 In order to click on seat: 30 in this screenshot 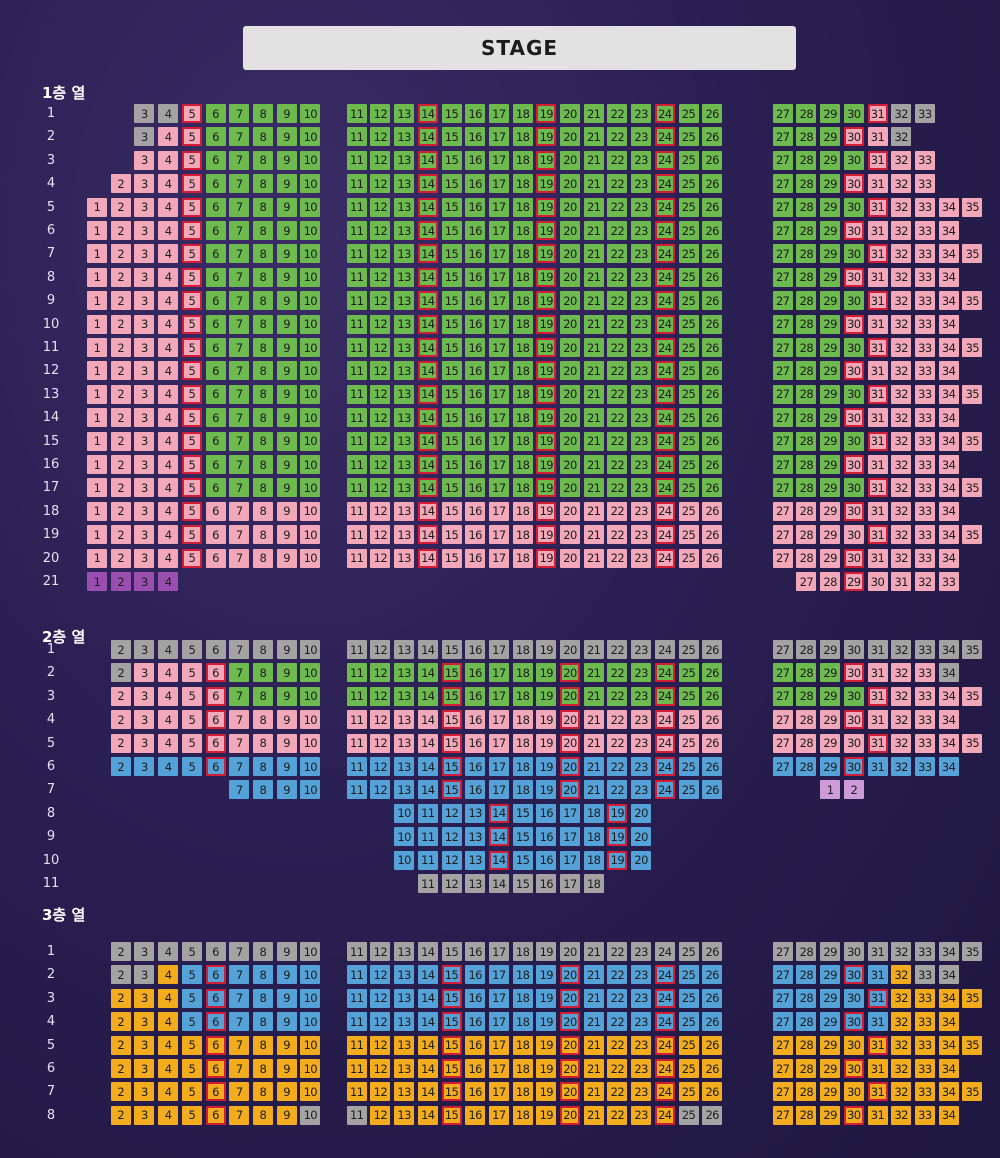, I will do `click(853, 1092)`.